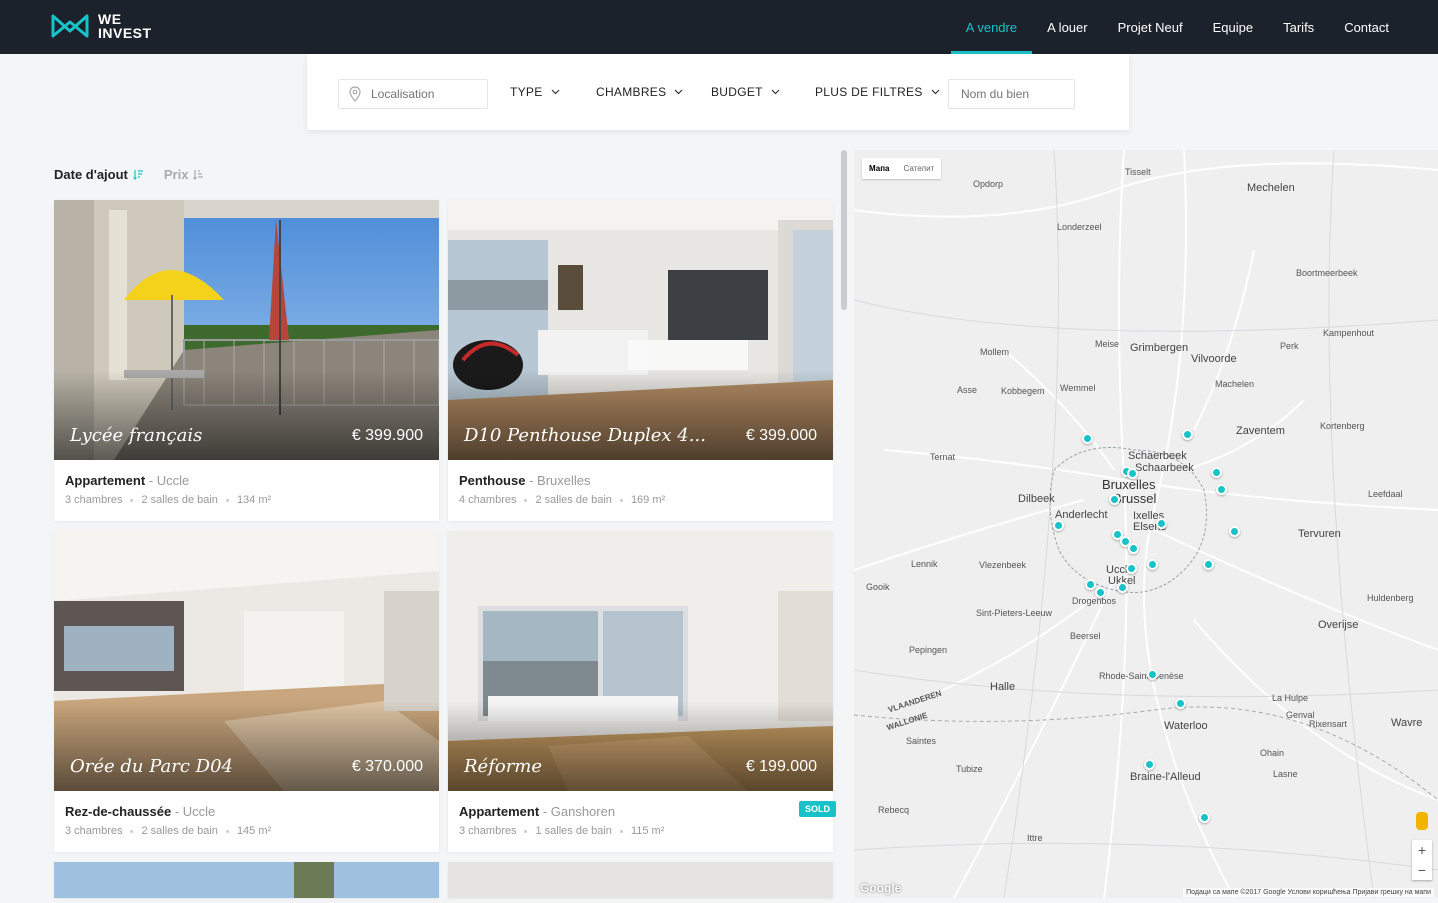 Image resolution: width=1438 pixels, height=903 pixels. I want to click on listing-title: Lycée français, so click(136, 435).